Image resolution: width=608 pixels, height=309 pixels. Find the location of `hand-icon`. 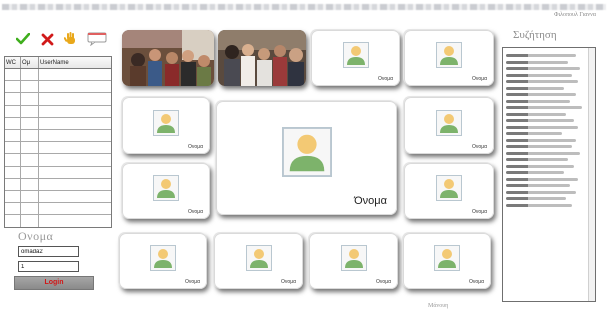

hand-icon is located at coordinates (71, 39).